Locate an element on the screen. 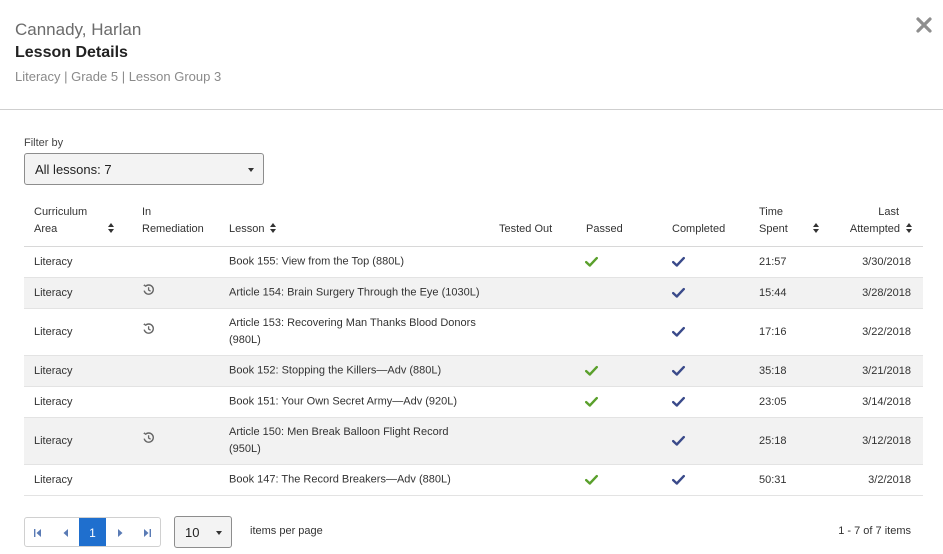  lesson-title: Book 155: View from the Top (880L) is located at coordinates (317, 261).